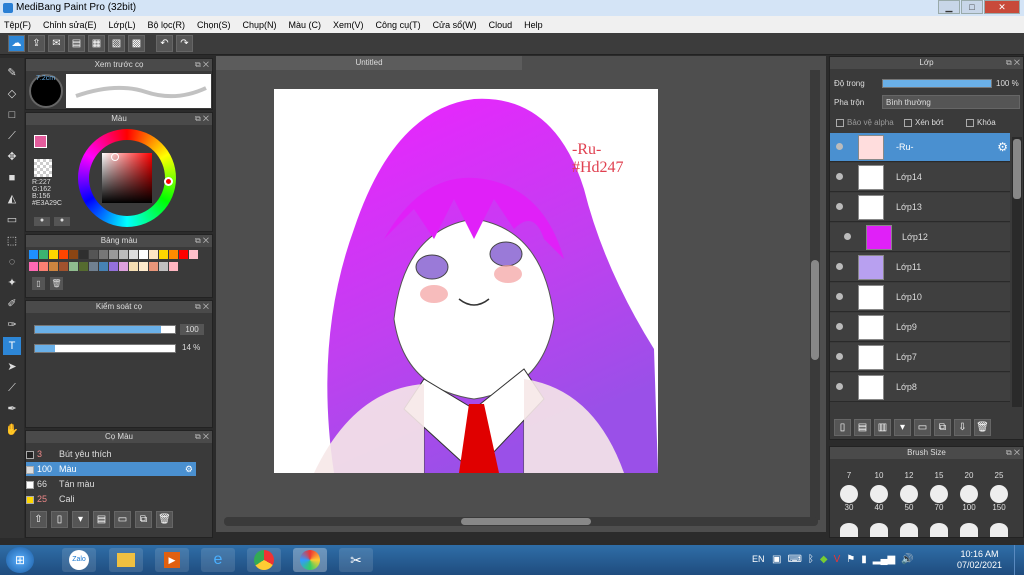  Describe the element at coordinates (42, 221) in the screenshot. I see `color-mode-button: ●` at that location.